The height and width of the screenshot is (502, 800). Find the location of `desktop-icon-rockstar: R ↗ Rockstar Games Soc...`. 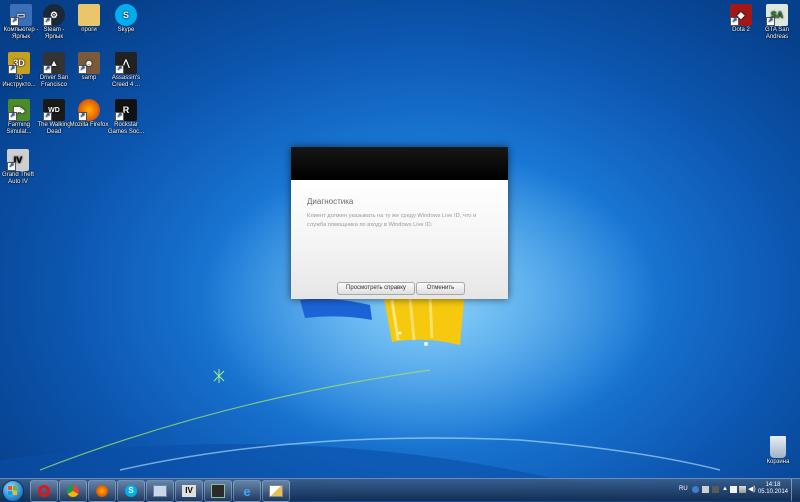

desktop-icon-rockstar: R ↗ Rockstar Games Soc... is located at coordinates (126, 117).